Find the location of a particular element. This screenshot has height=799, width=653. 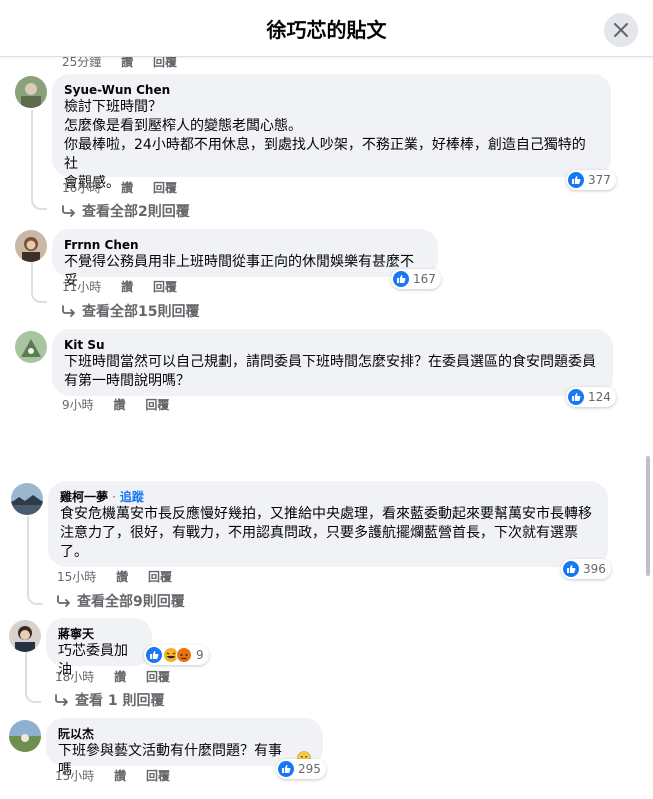

angry-emoji-icon is located at coordinates (184, 655).